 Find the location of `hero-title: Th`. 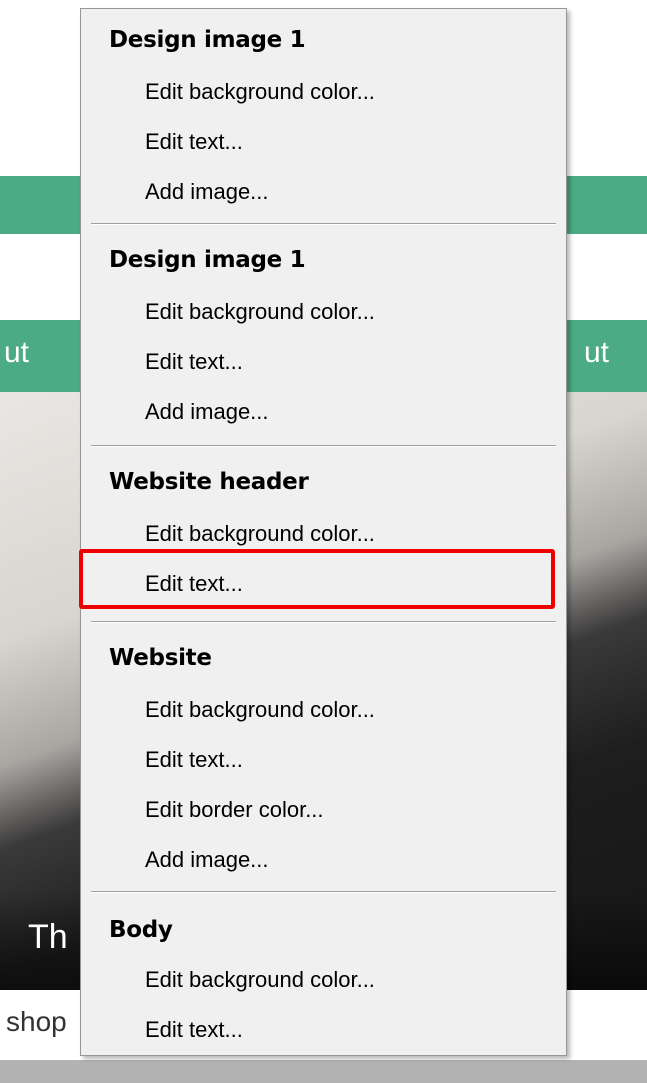

hero-title: Th is located at coordinates (48, 937).